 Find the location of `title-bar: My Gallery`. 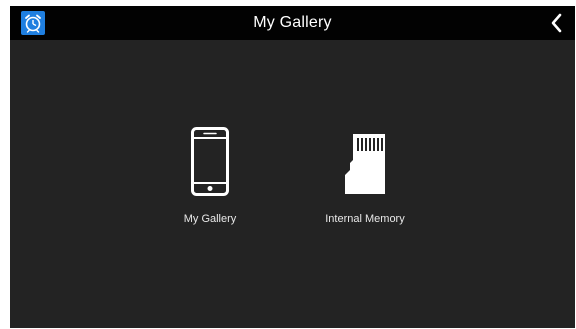

title-bar: My Gallery is located at coordinates (292, 23).